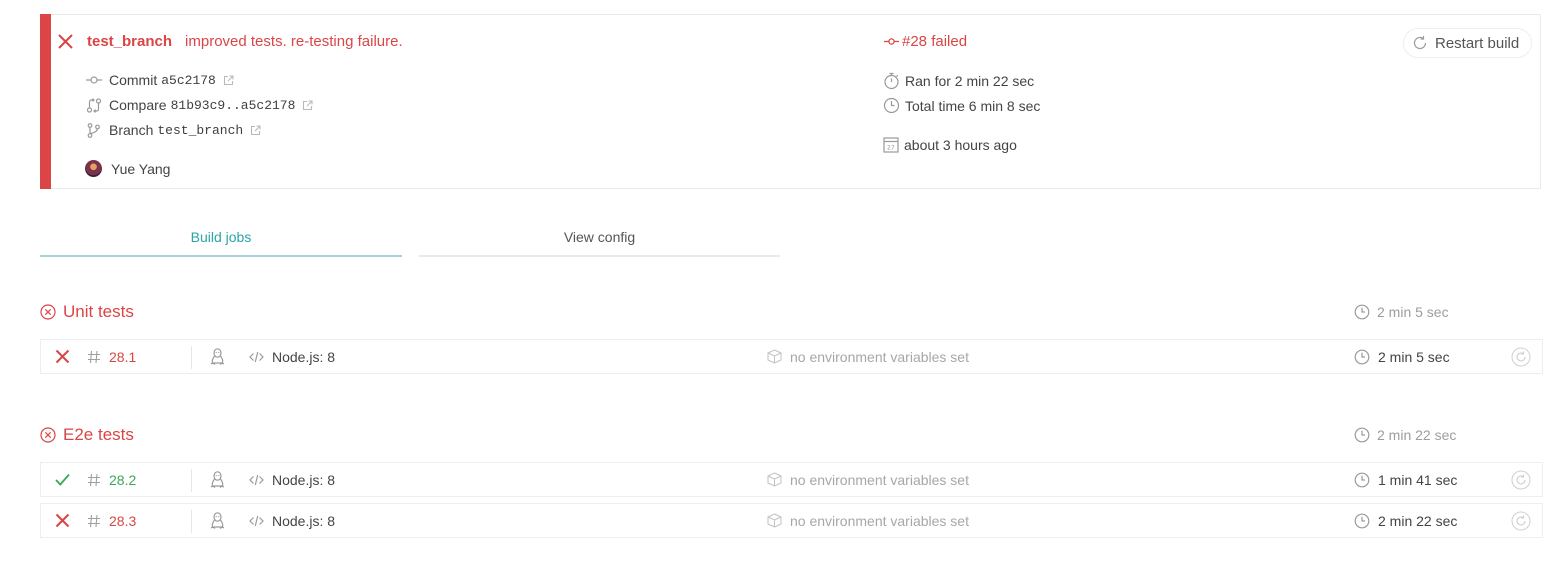  What do you see at coordinates (160, 80) in the screenshot?
I see `commit-row: Commit a5c2178` at bounding box center [160, 80].